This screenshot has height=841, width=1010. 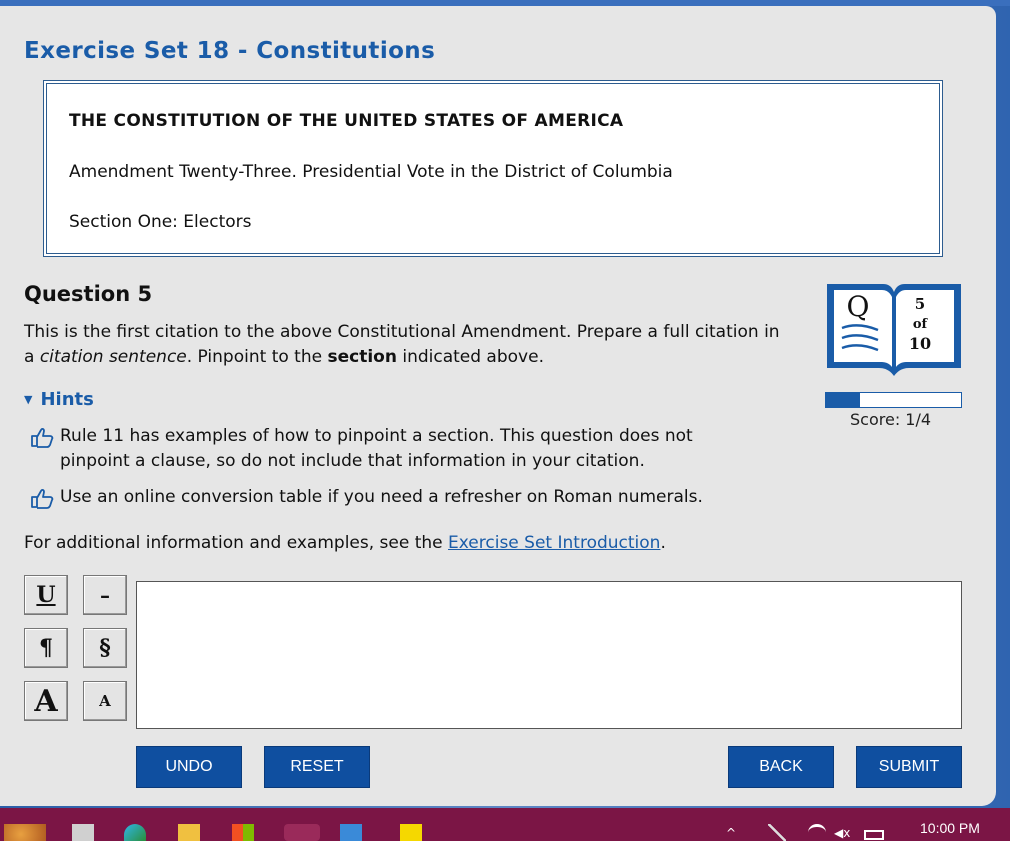 I want to click on back-button: BACK, so click(x=781, y=767).